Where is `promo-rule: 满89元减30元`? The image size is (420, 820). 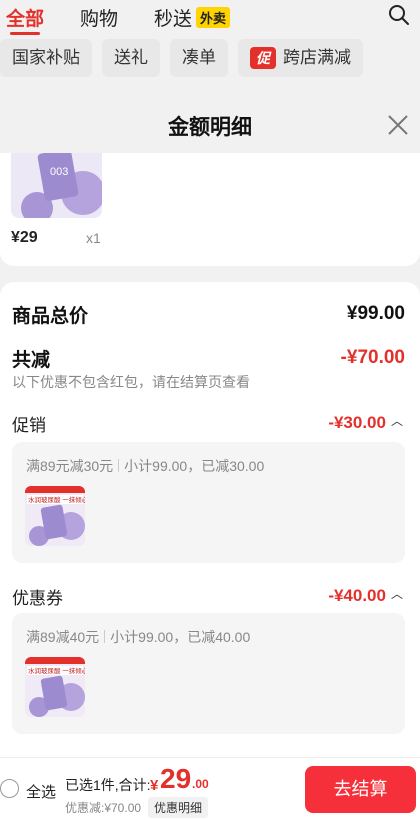
promo-rule: 满89元减30元 is located at coordinates (70, 466).